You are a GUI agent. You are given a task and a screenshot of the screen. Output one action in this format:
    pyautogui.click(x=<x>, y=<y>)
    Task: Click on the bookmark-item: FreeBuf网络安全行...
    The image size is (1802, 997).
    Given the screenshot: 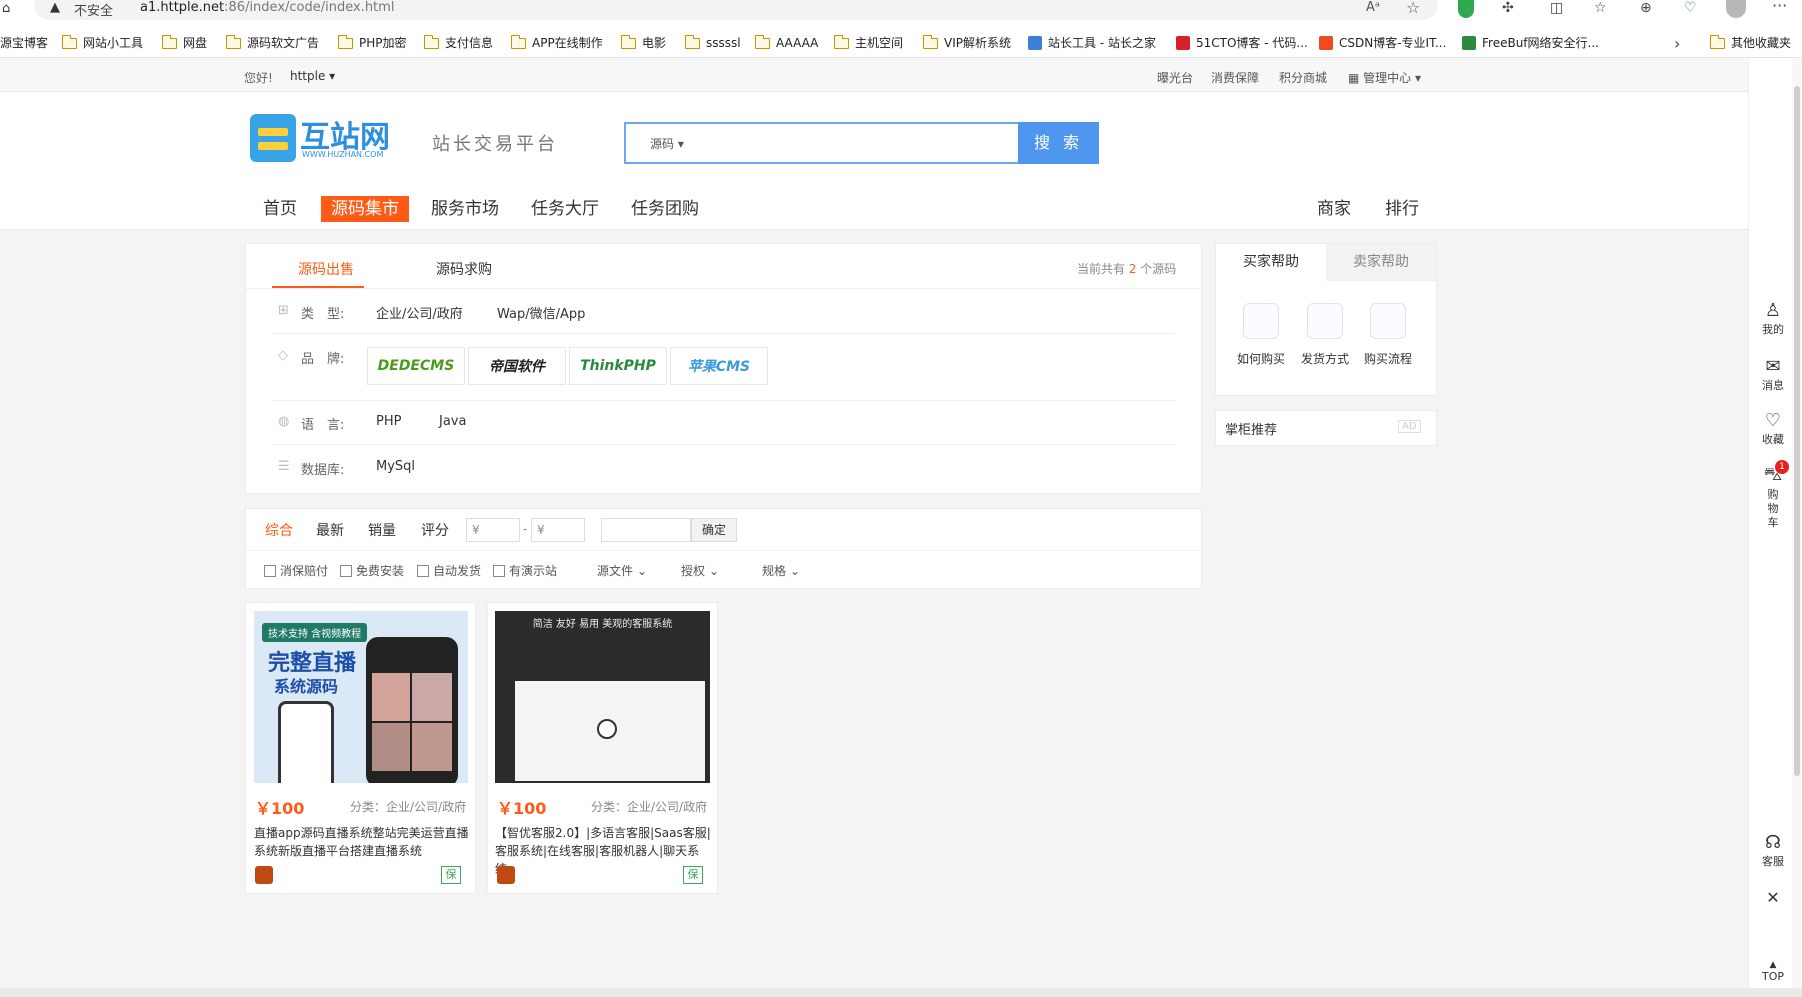 What is the action you would take?
    pyautogui.click(x=1530, y=43)
    